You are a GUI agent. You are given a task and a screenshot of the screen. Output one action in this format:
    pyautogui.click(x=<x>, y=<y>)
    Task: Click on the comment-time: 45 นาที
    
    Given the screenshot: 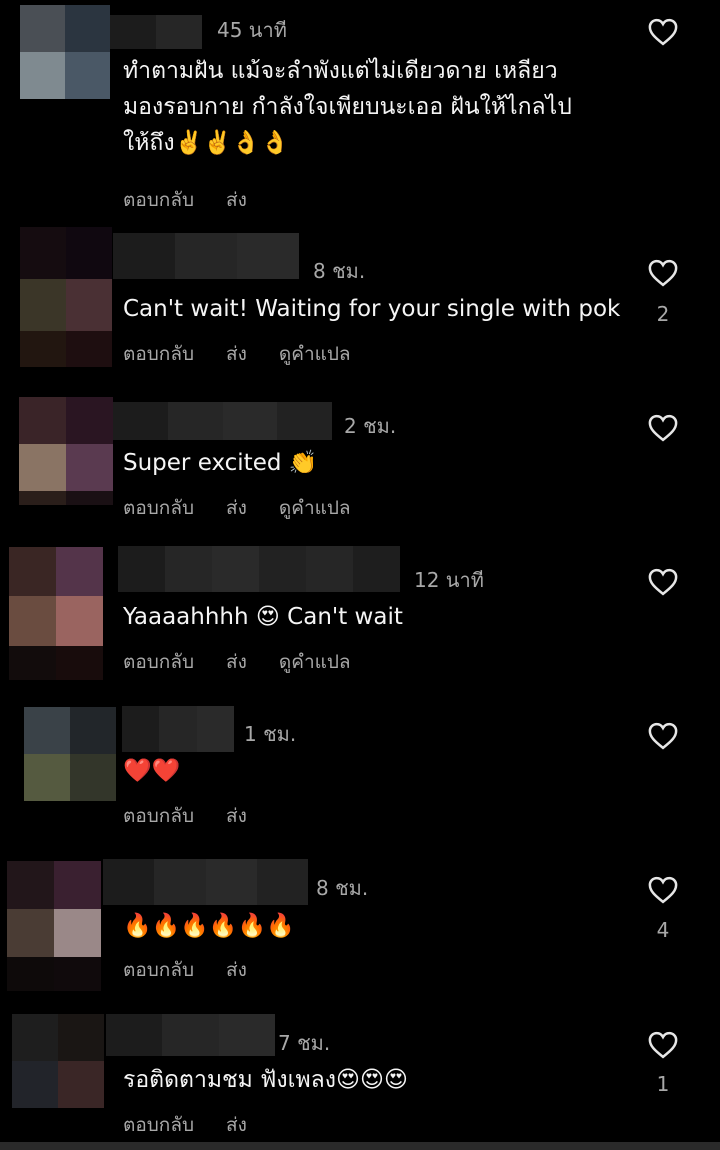 What is the action you would take?
    pyautogui.click(x=252, y=30)
    